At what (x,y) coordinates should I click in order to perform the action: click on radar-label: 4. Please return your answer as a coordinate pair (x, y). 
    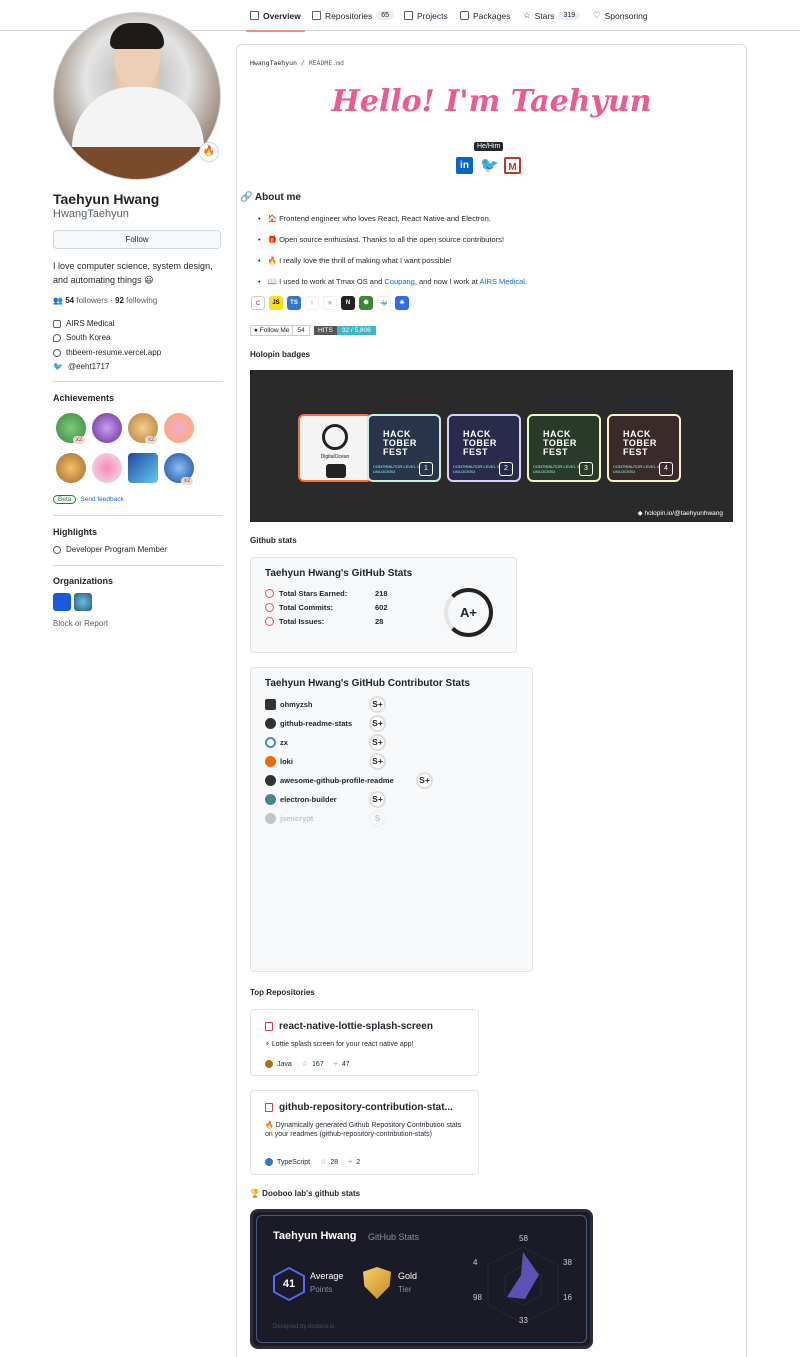
    Looking at the image, I should click on (475, 1262).